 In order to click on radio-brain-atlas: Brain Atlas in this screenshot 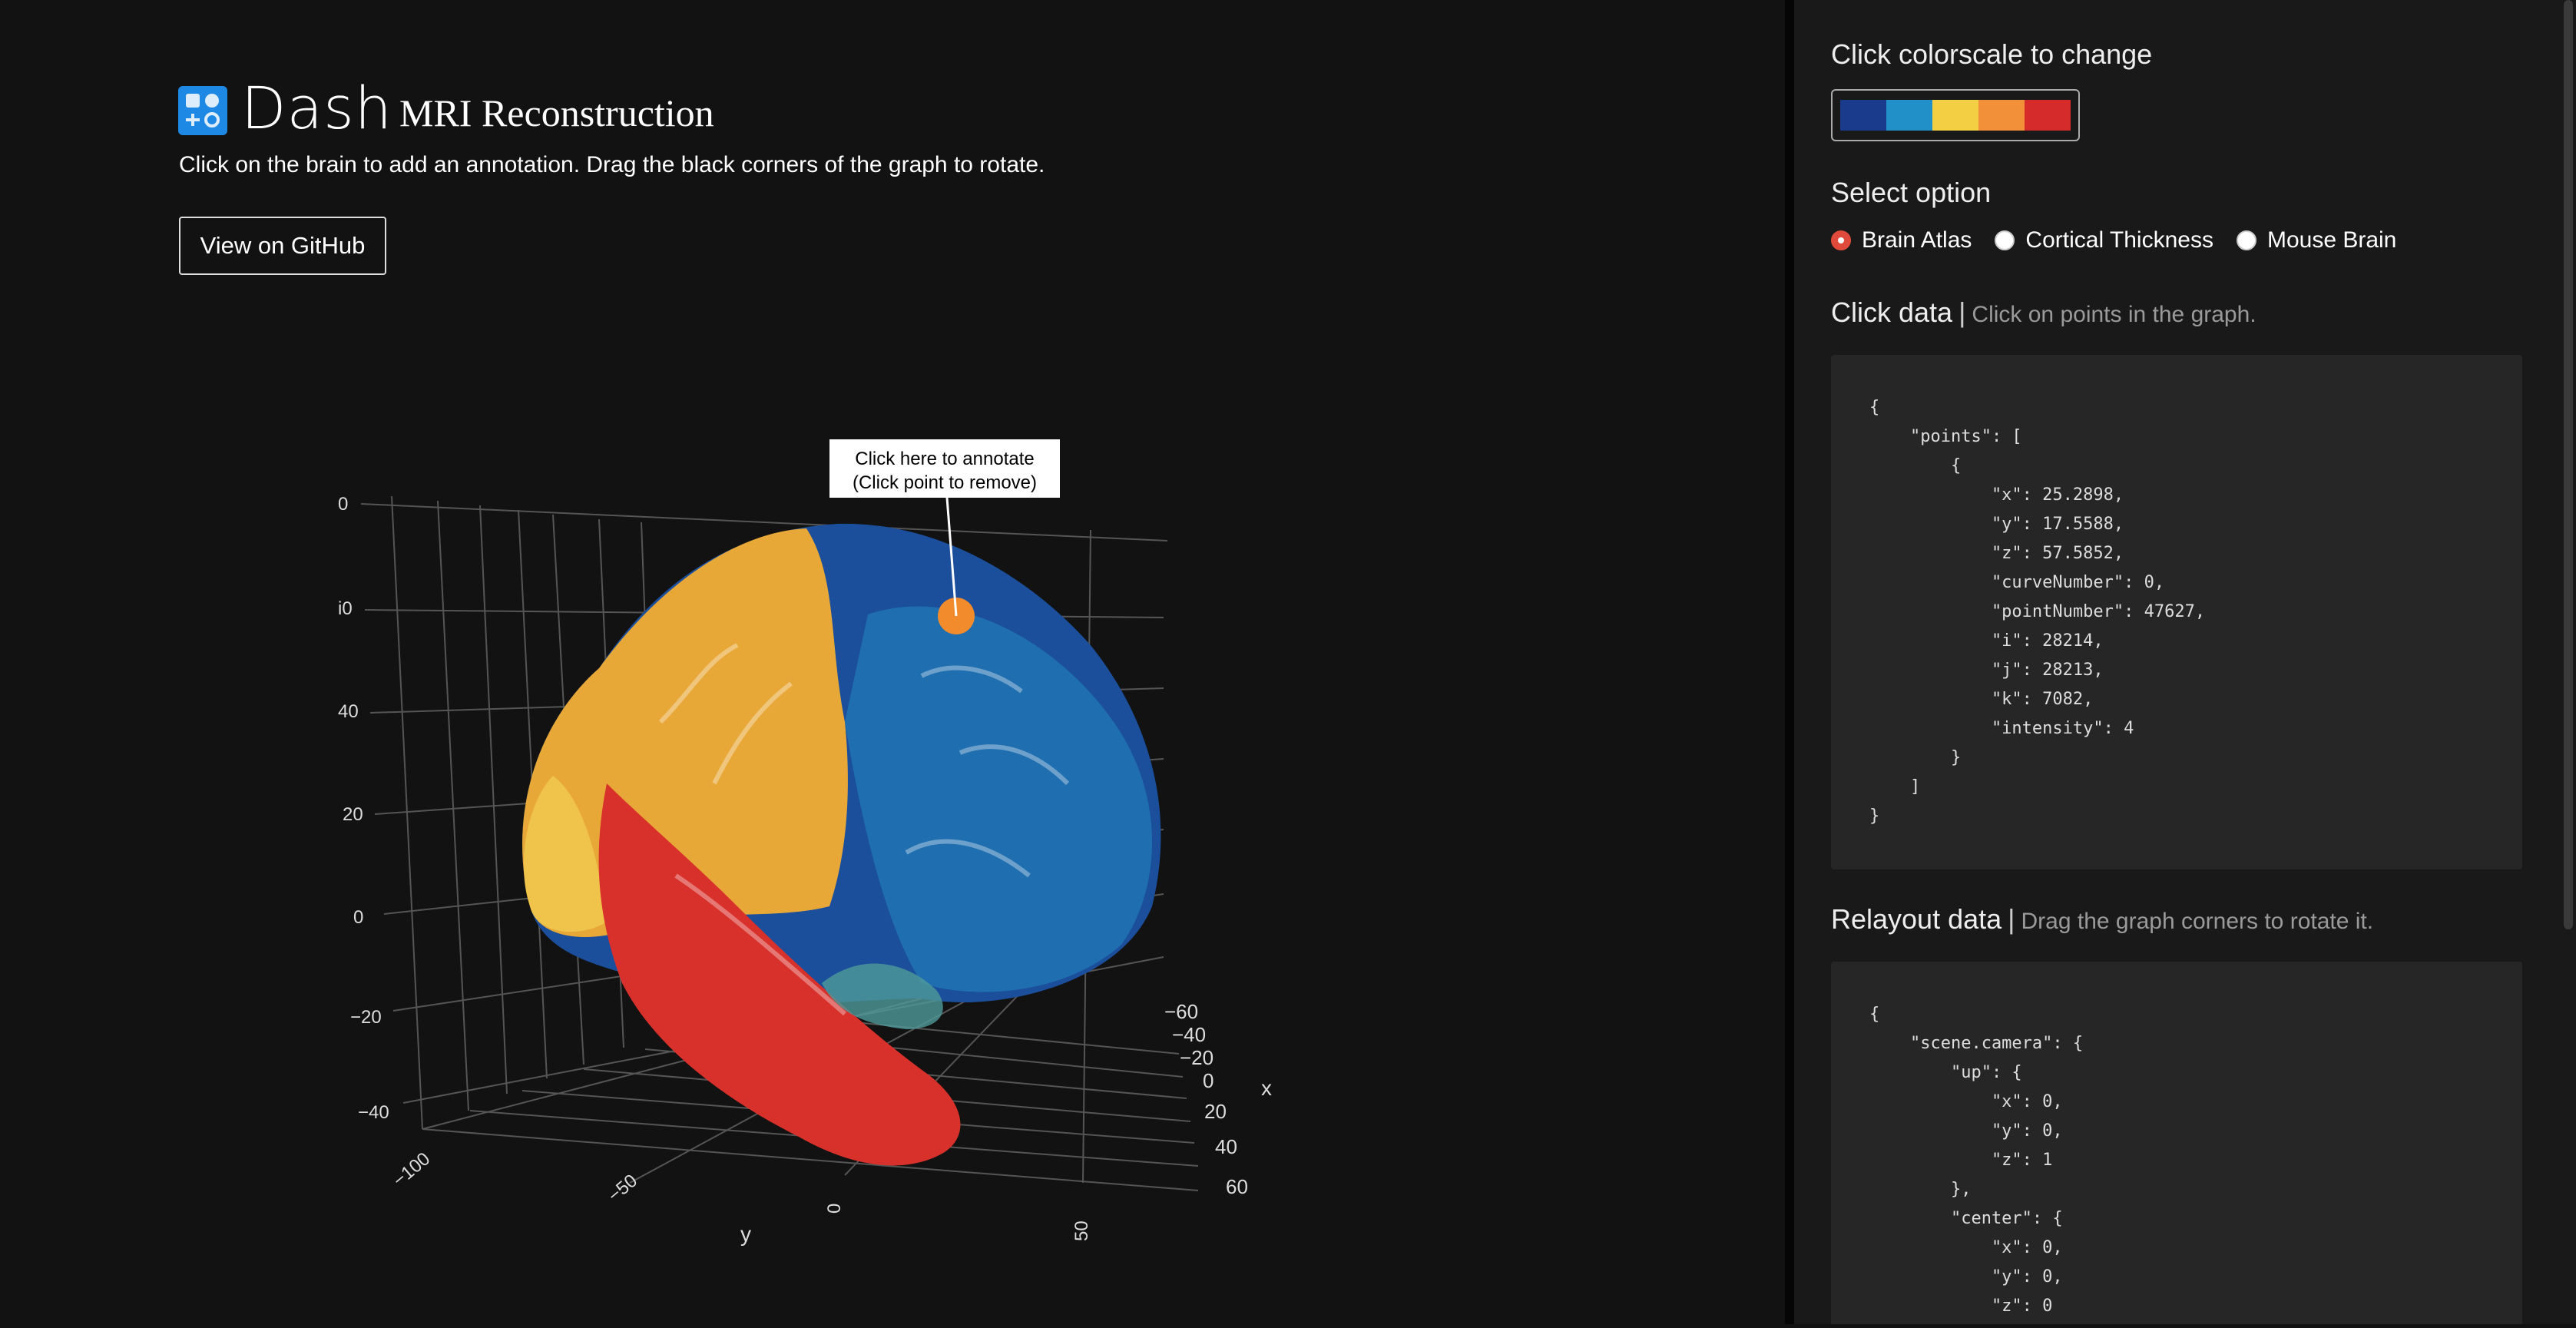, I will do `click(1901, 240)`.